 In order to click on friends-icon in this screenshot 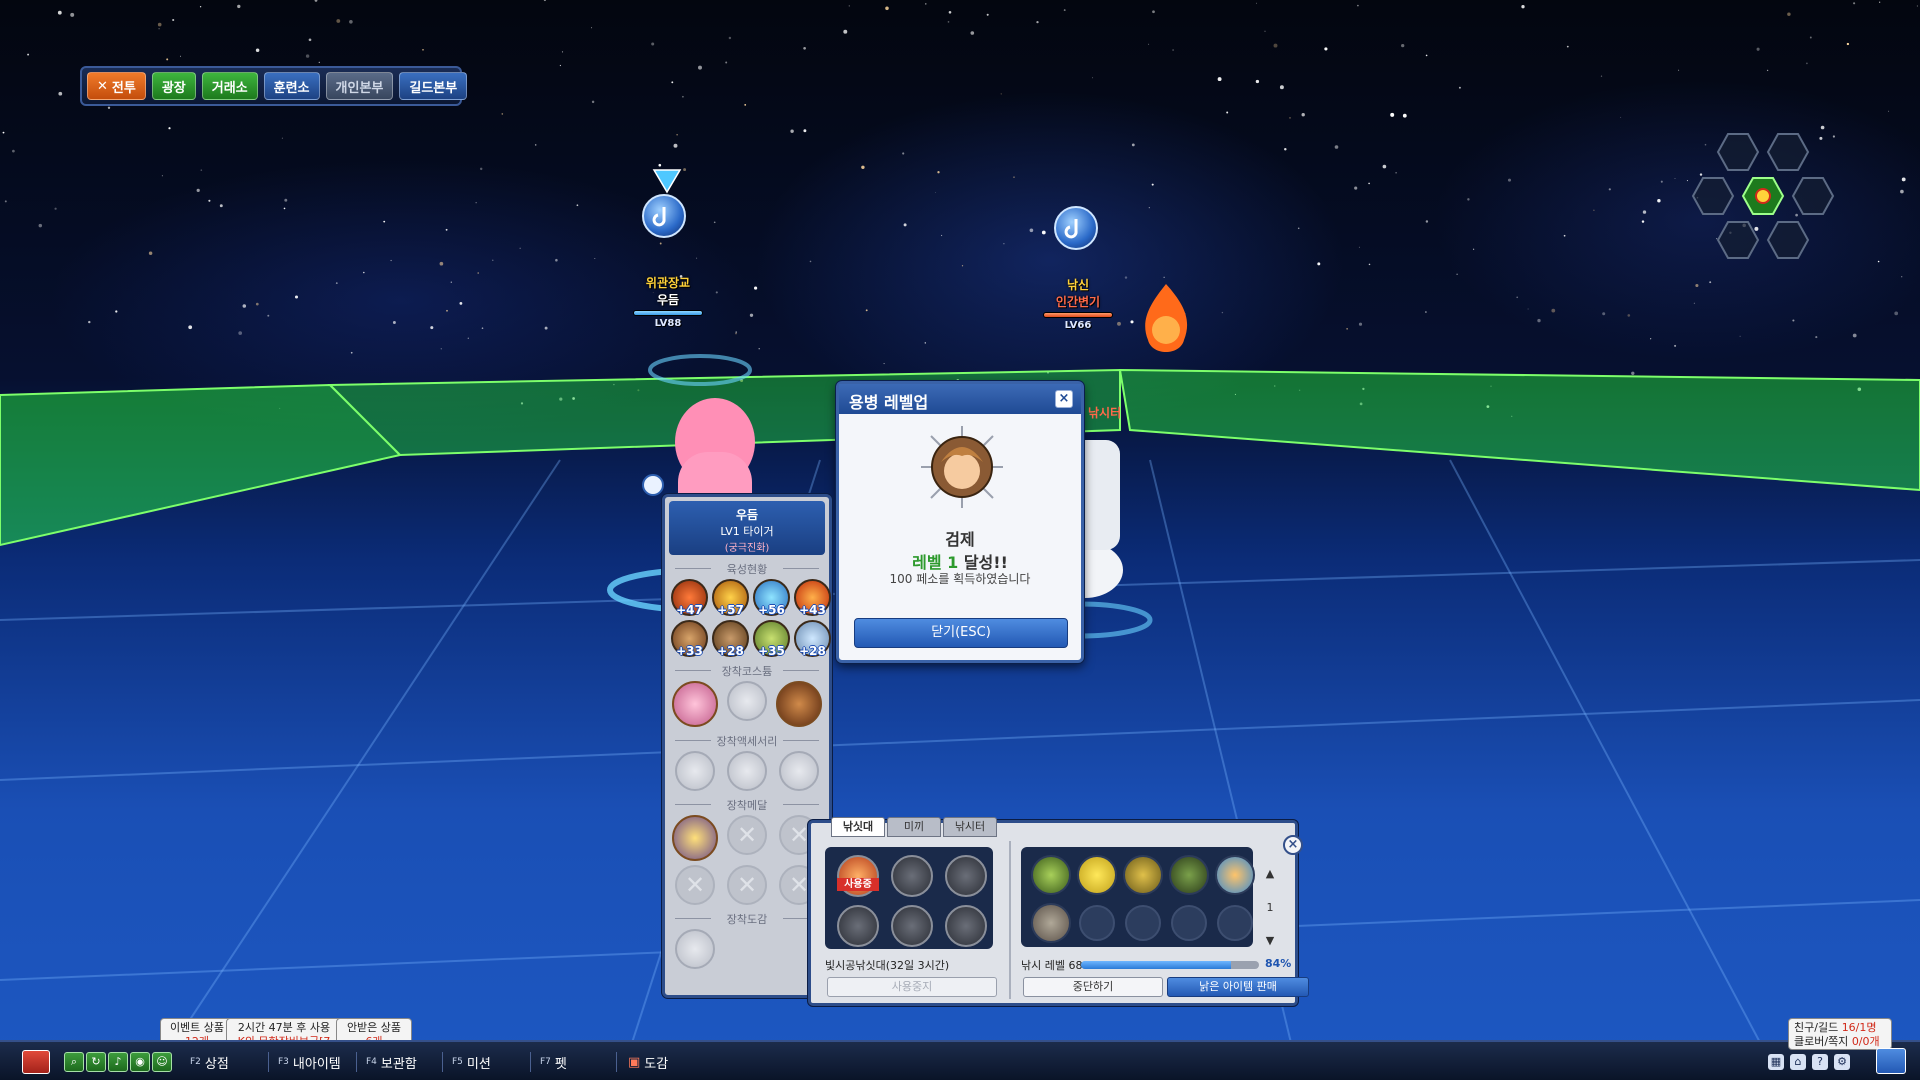, I will do `click(1891, 1061)`.